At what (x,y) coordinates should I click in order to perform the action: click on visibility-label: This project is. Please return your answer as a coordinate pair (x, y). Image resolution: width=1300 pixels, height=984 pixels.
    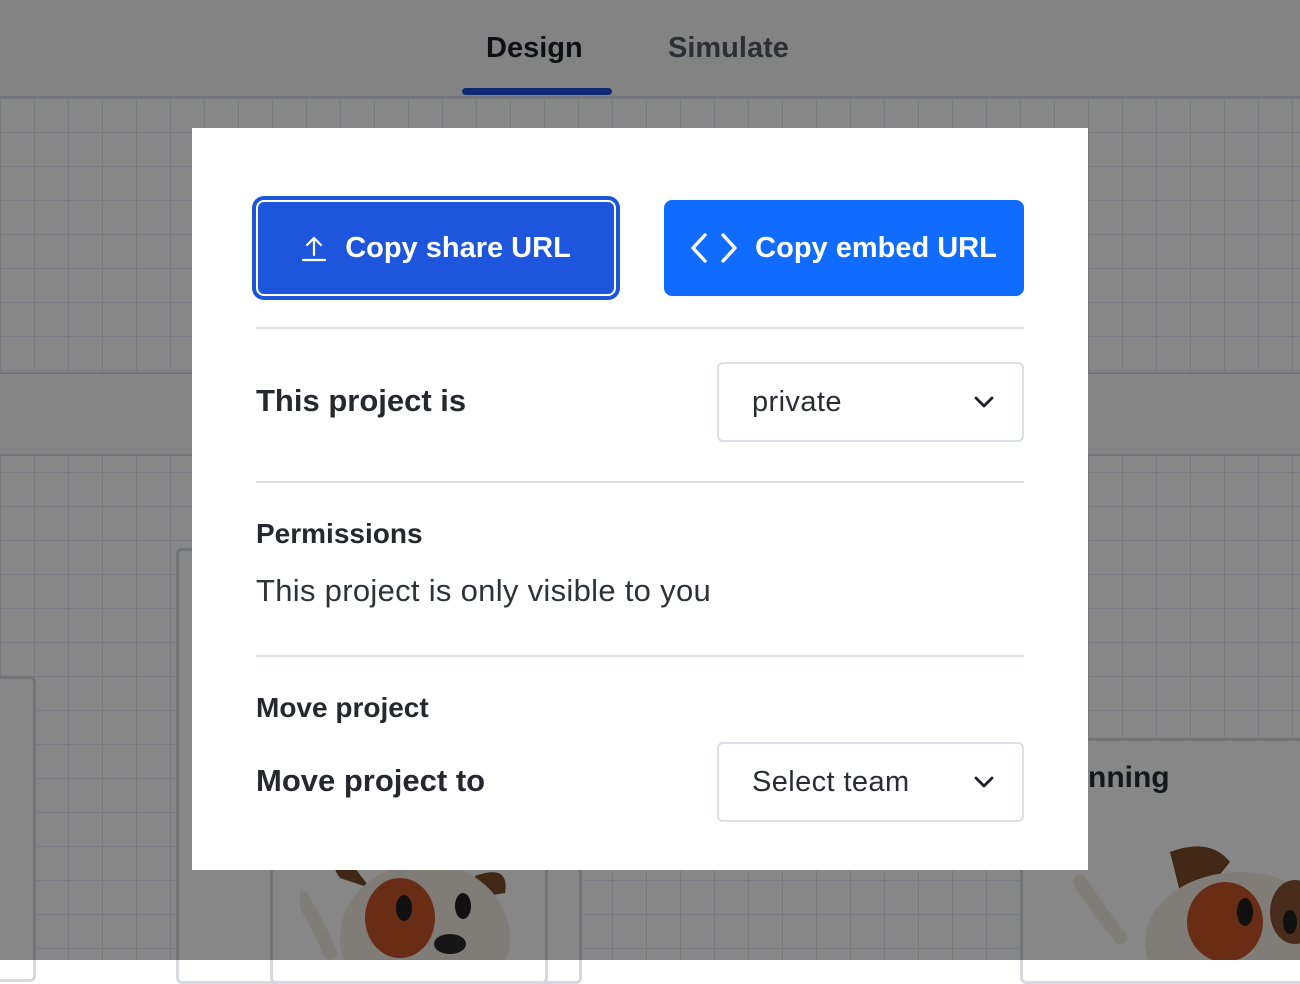
    Looking at the image, I should click on (361, 400).